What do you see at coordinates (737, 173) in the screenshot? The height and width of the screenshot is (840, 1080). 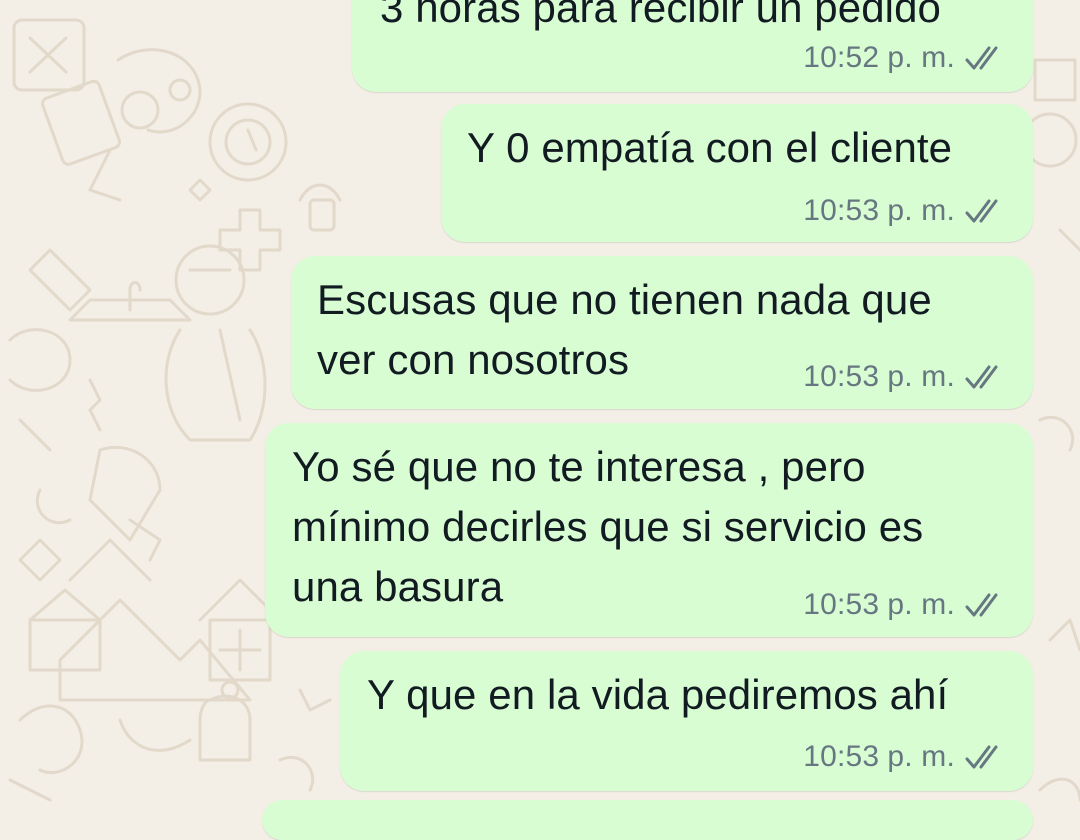 I see `message-bubble: Y 0 empatía con el cliente 10:53 p. m.` at bounding box center [737, 173].